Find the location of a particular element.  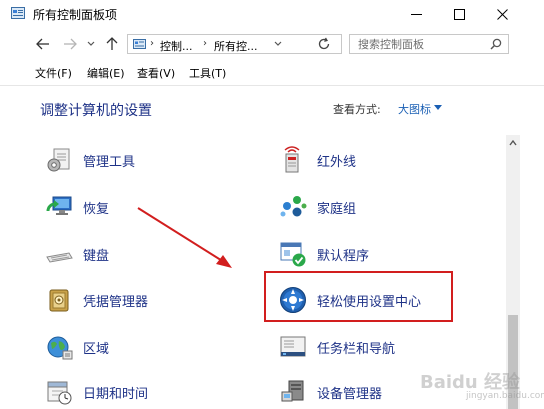

up-button is located at coordinates (112, 44).